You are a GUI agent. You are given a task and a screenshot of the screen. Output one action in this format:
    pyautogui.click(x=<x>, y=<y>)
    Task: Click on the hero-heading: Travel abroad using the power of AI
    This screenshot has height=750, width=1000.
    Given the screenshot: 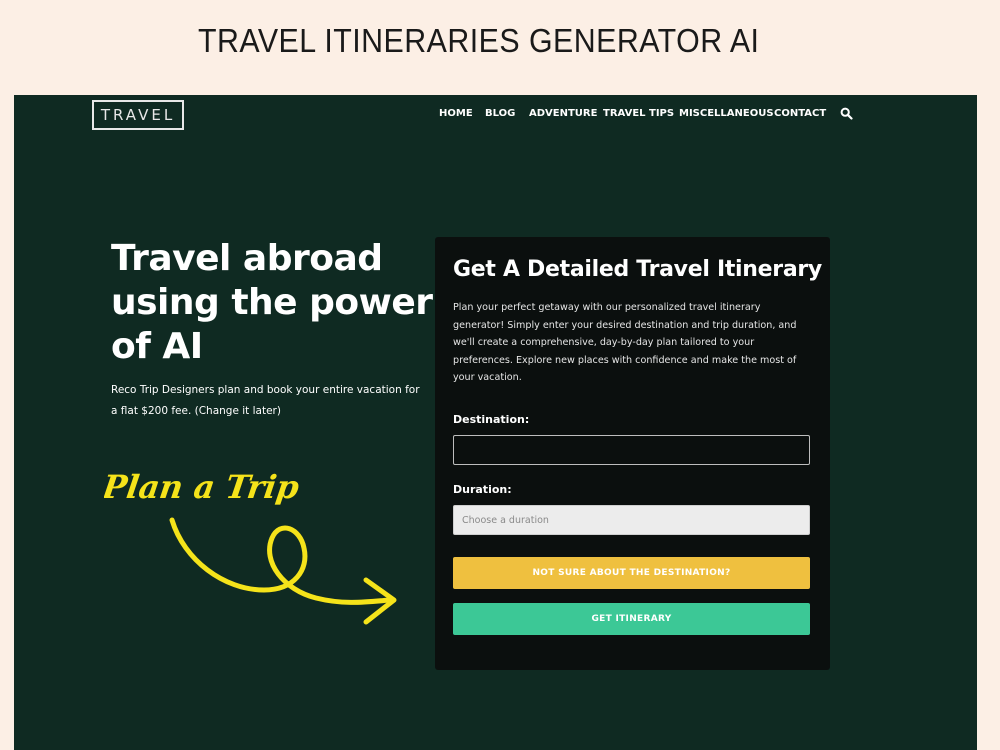 What is the action you would take?
    pyautogui.click(x=272, y=303)
    